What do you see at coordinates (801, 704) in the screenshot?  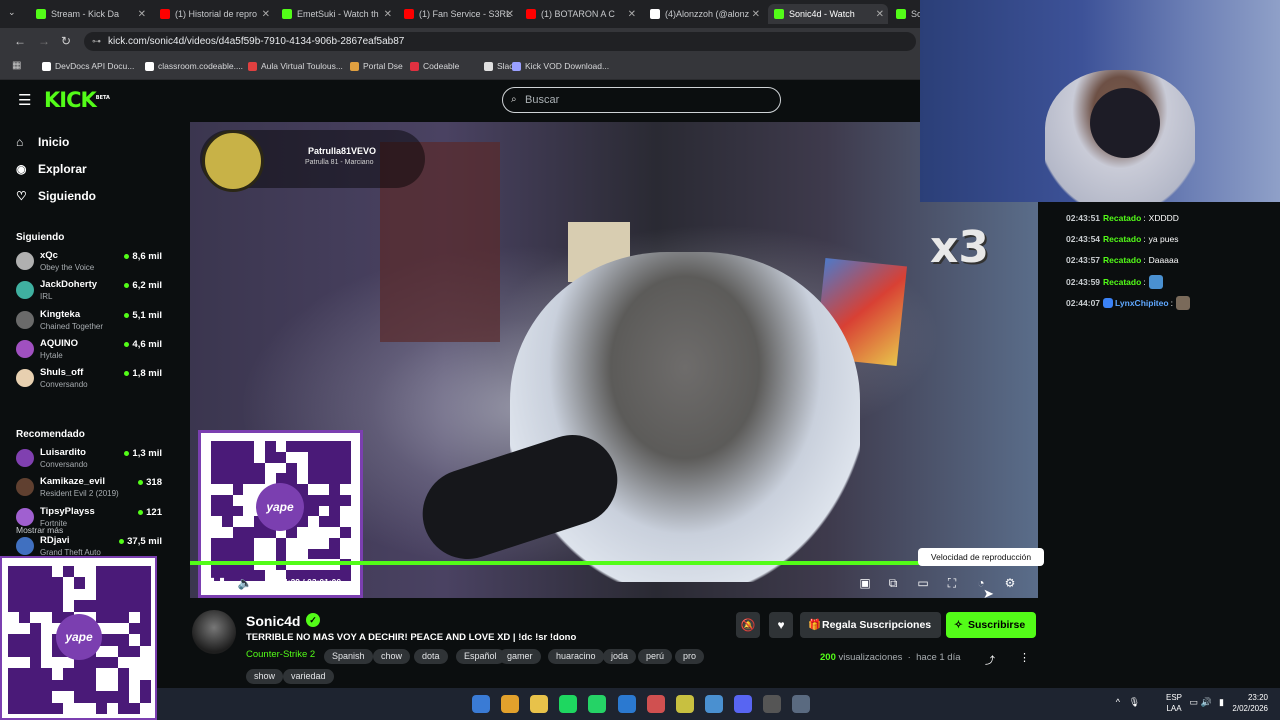 I see `settings-app-icon` at bounding box center [801, 704].